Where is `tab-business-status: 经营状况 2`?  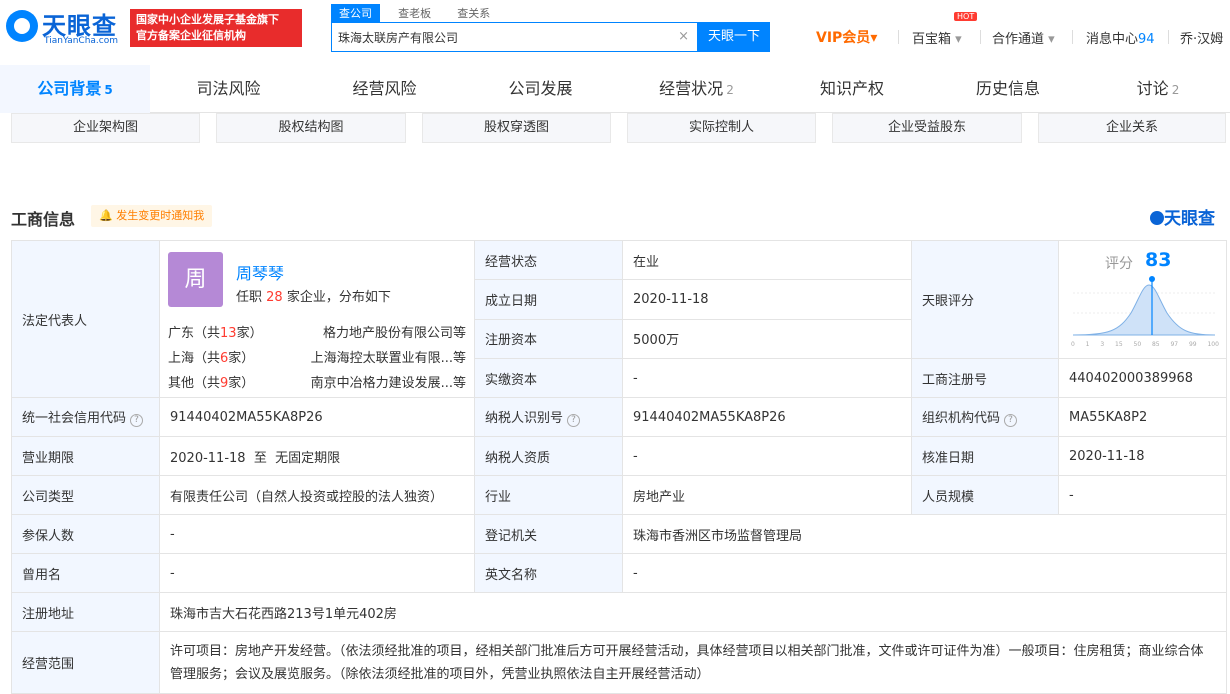 tab-business-status: 经营状况 2 is located at coordinates (696, 89).